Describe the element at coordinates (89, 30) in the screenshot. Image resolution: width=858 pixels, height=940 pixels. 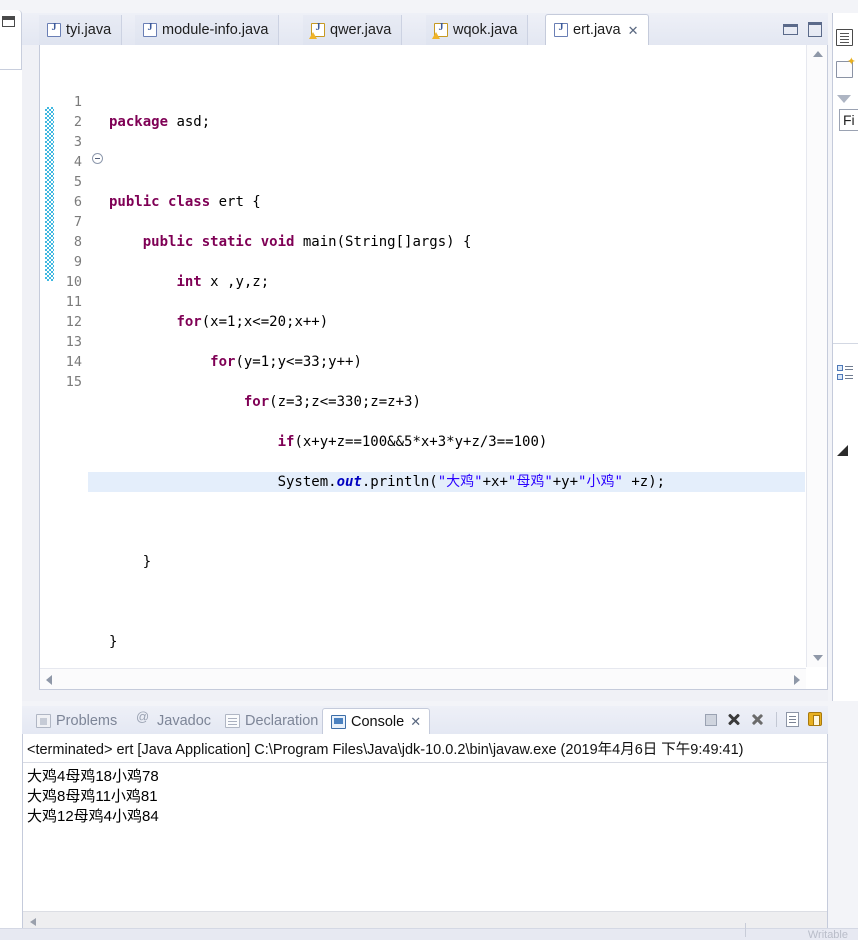
I see `editor-tab-label: tyi.java` at that location.